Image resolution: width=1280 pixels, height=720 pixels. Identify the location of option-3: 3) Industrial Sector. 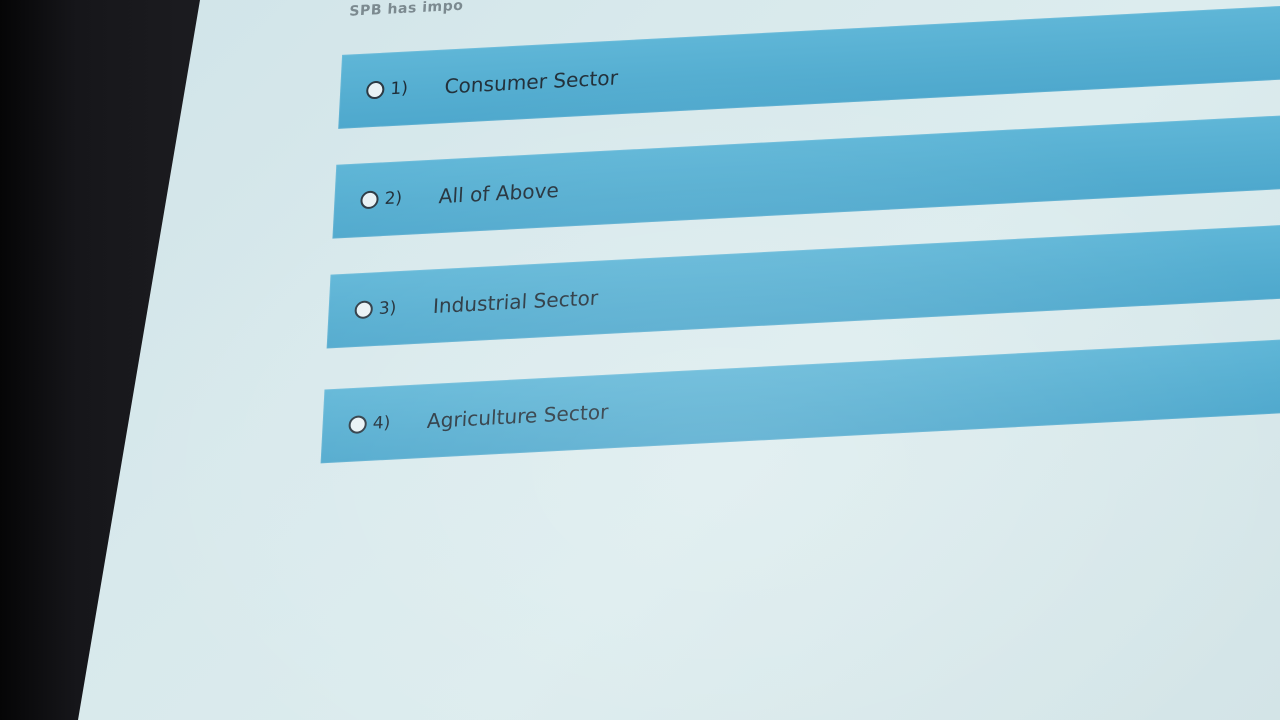
(803, 285).